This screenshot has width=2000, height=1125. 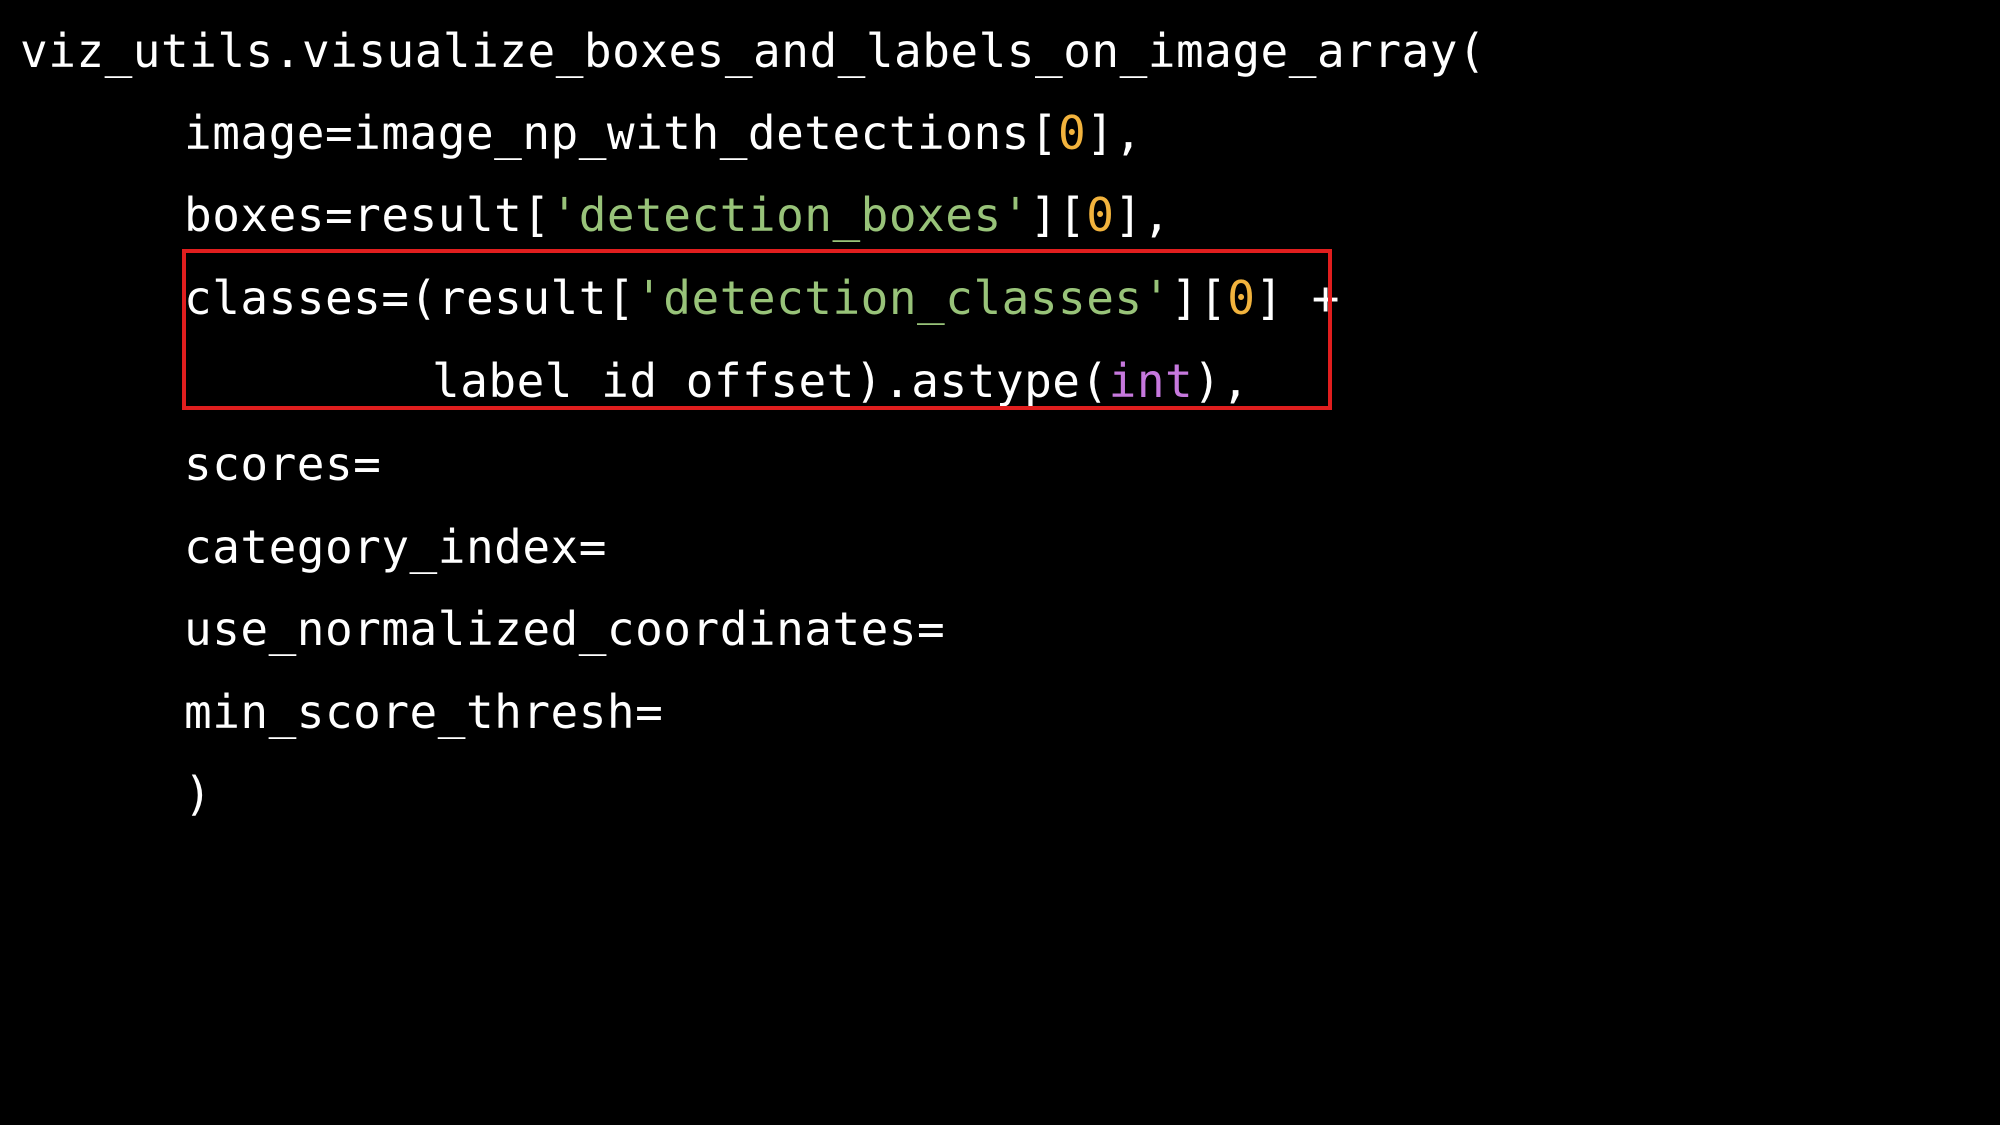 I want to click on code-line-min-score-arg: min_score_thresh=, so click(x=423, y=712).